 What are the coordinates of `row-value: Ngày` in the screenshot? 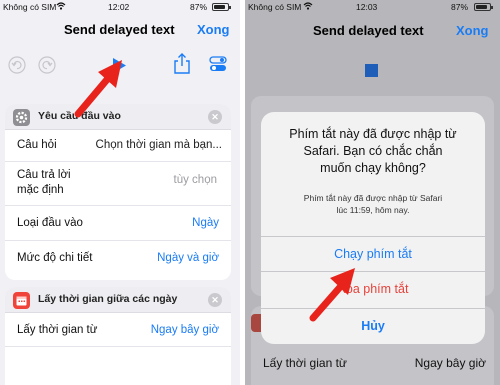 It's located at (205, 223).